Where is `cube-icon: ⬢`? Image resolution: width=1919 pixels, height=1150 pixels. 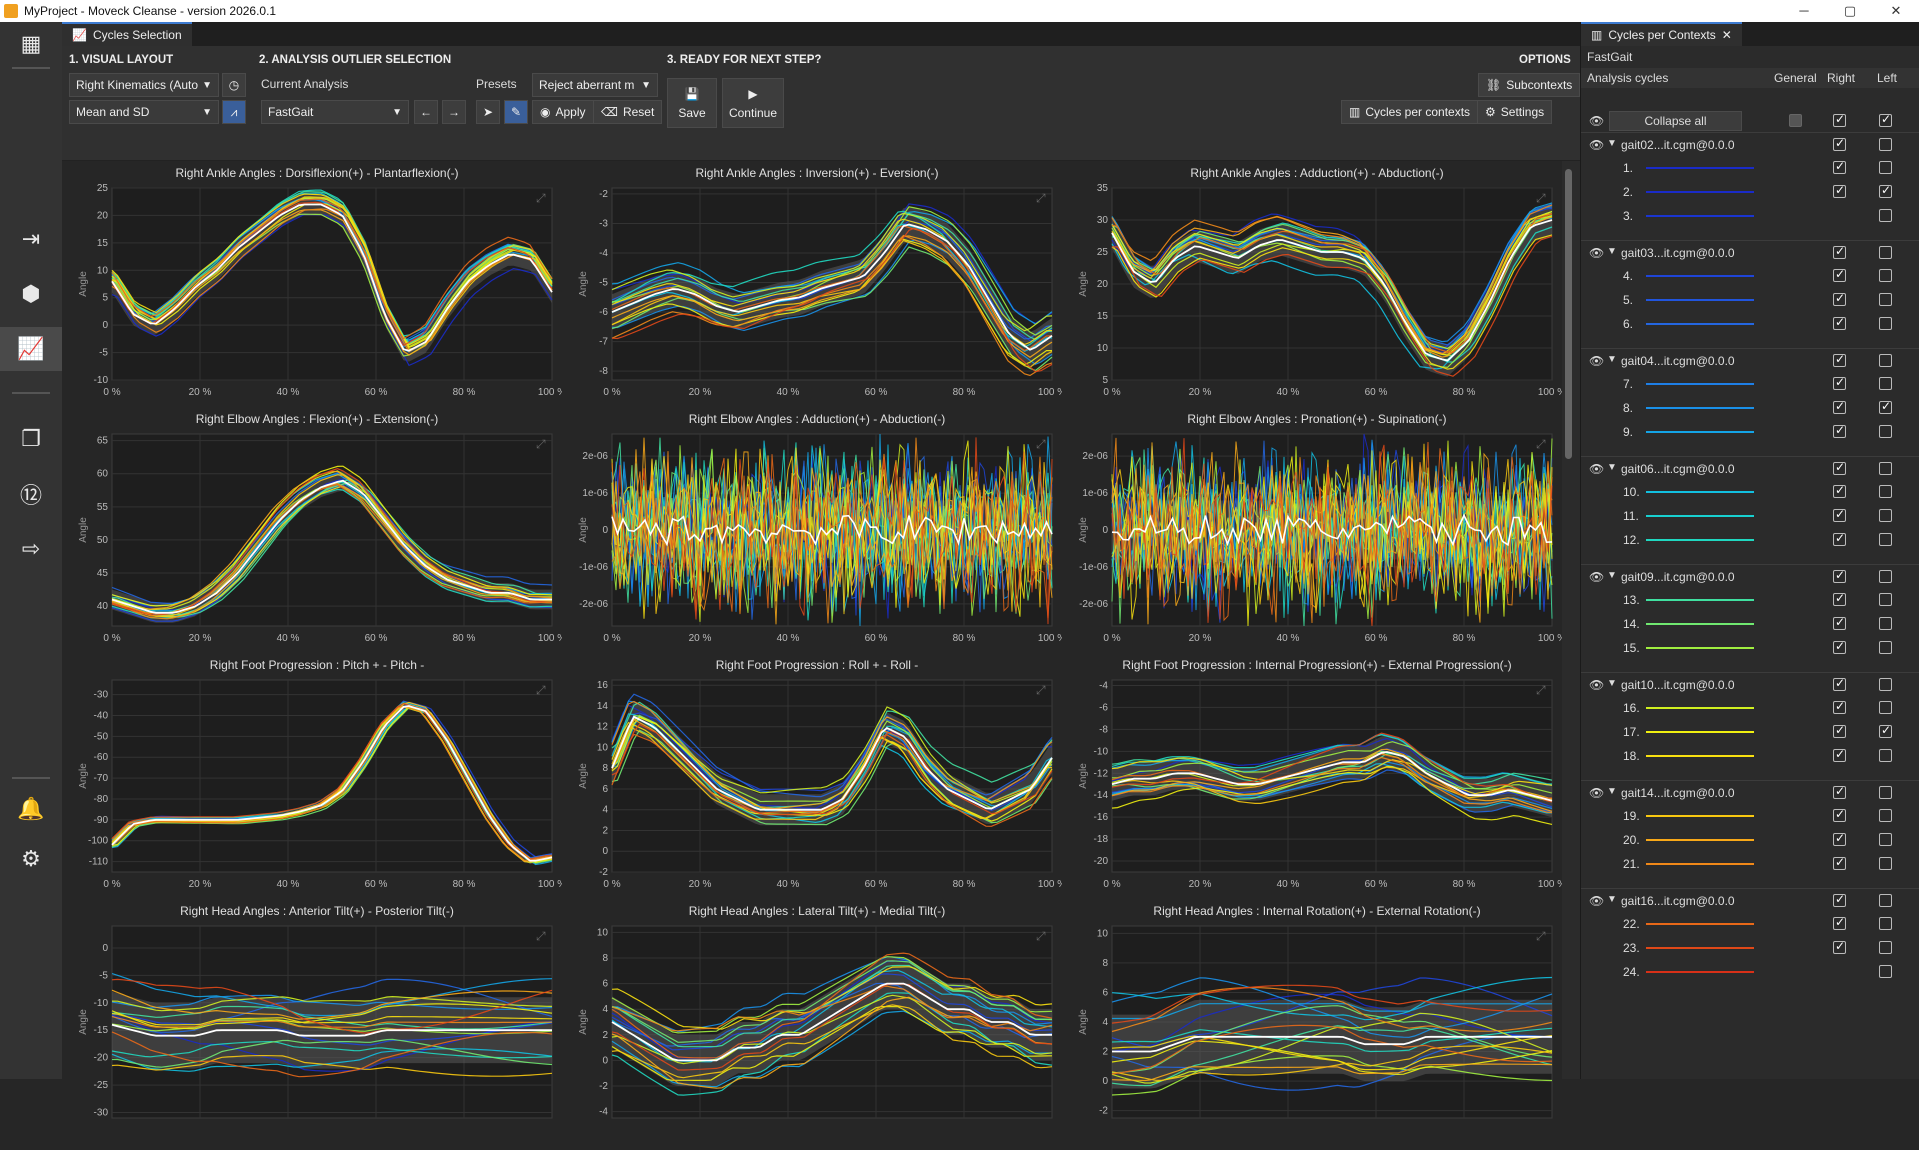 cube-icon: ⬢ is located at coordinates (31, 294).